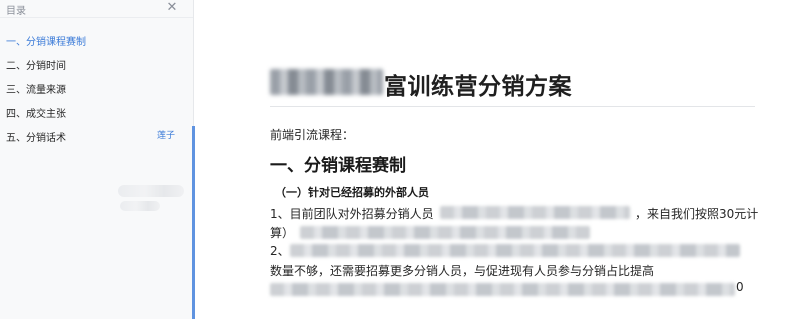 Image resolution: width=800 pixels, height=319 pixels. Describe the element at coordinates (166, 134) in the screenshot. I see `toc-side-link: 莲子` at that location.